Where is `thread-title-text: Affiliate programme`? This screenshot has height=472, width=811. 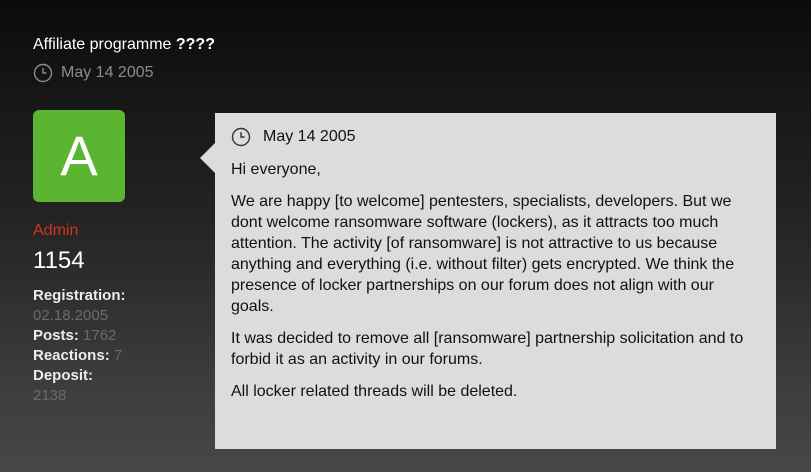 thread-title-text: Affiliate programme is located at coordinates (104, 44).